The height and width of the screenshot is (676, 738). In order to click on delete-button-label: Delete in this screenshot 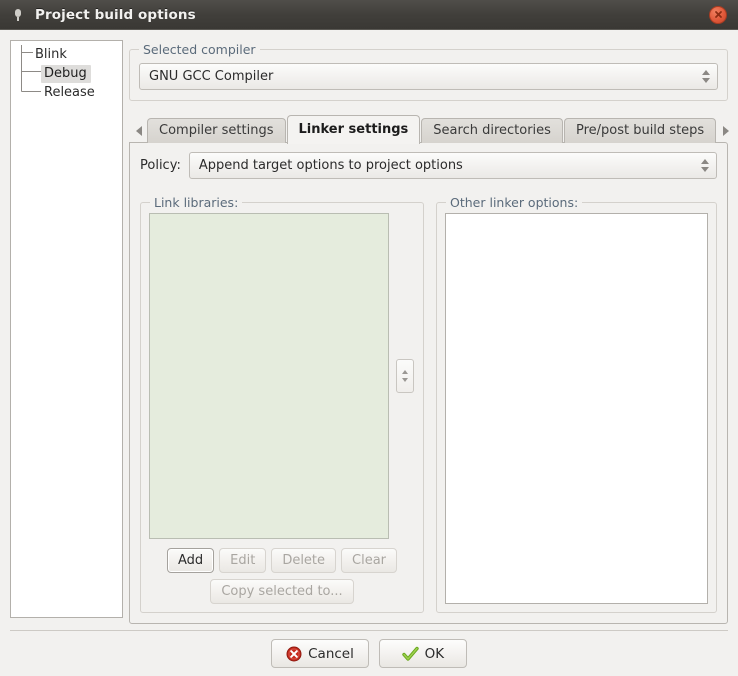, I will do `click(304, 560)`.